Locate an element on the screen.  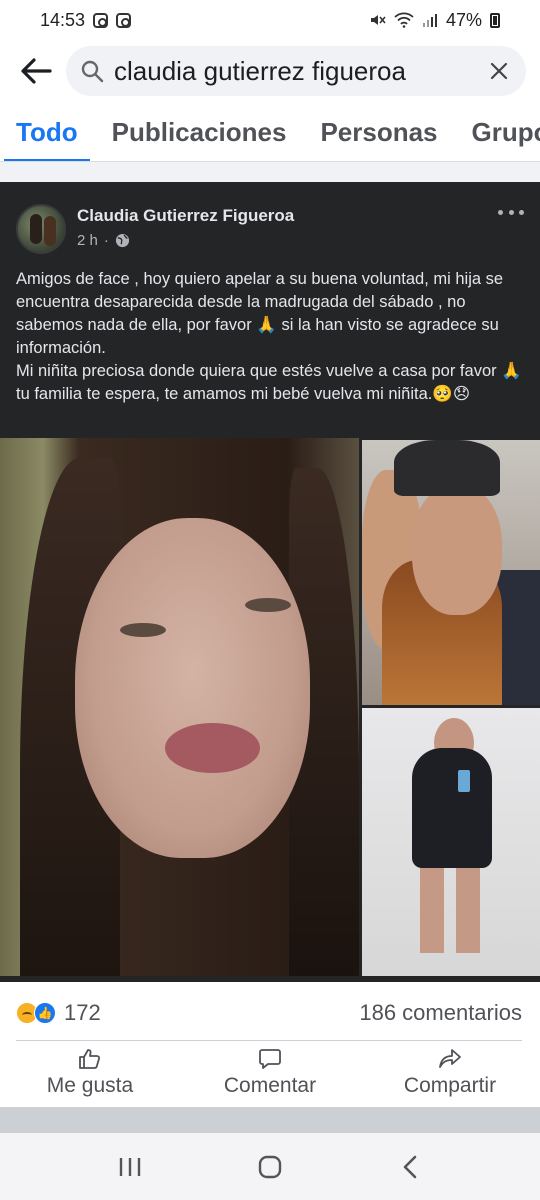
comment-button: Comentar is located at coordinates (270, 1073).